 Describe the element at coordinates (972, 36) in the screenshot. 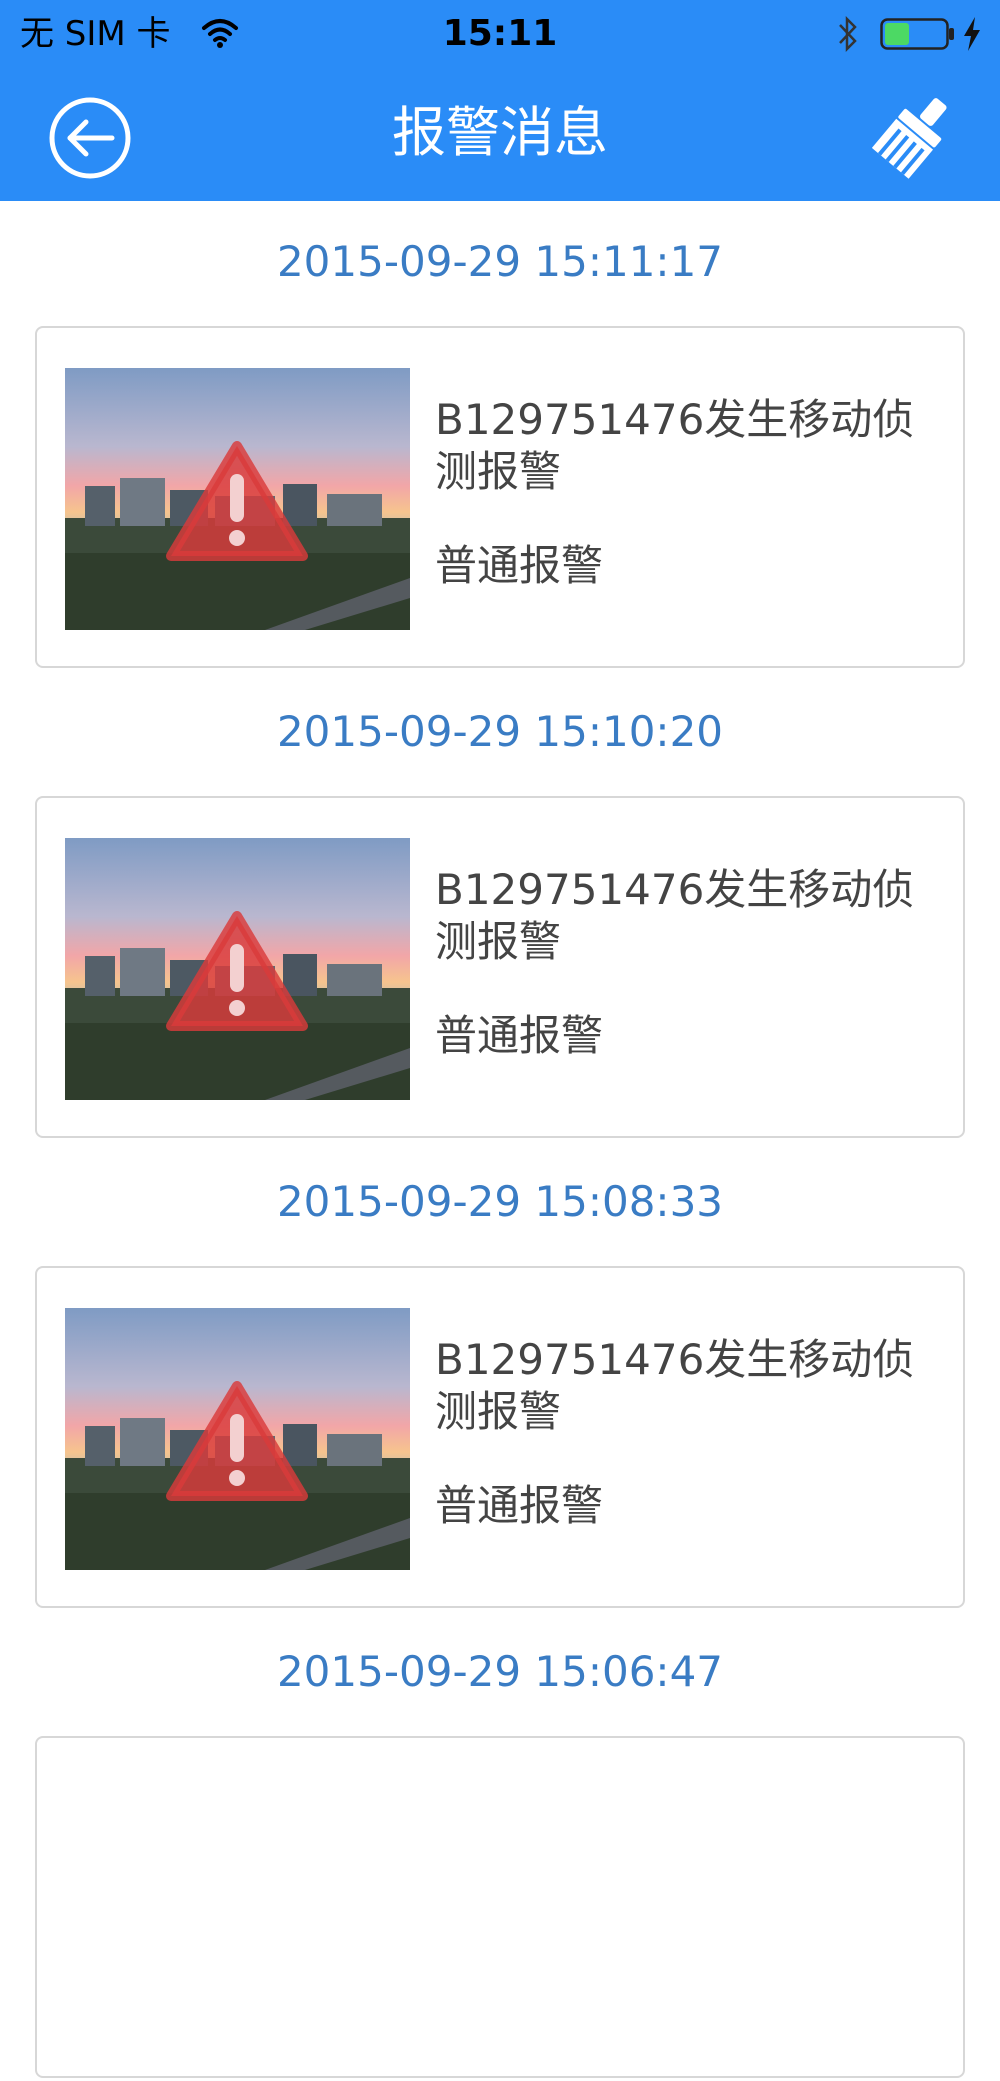

I see `charging-icon` at that location.